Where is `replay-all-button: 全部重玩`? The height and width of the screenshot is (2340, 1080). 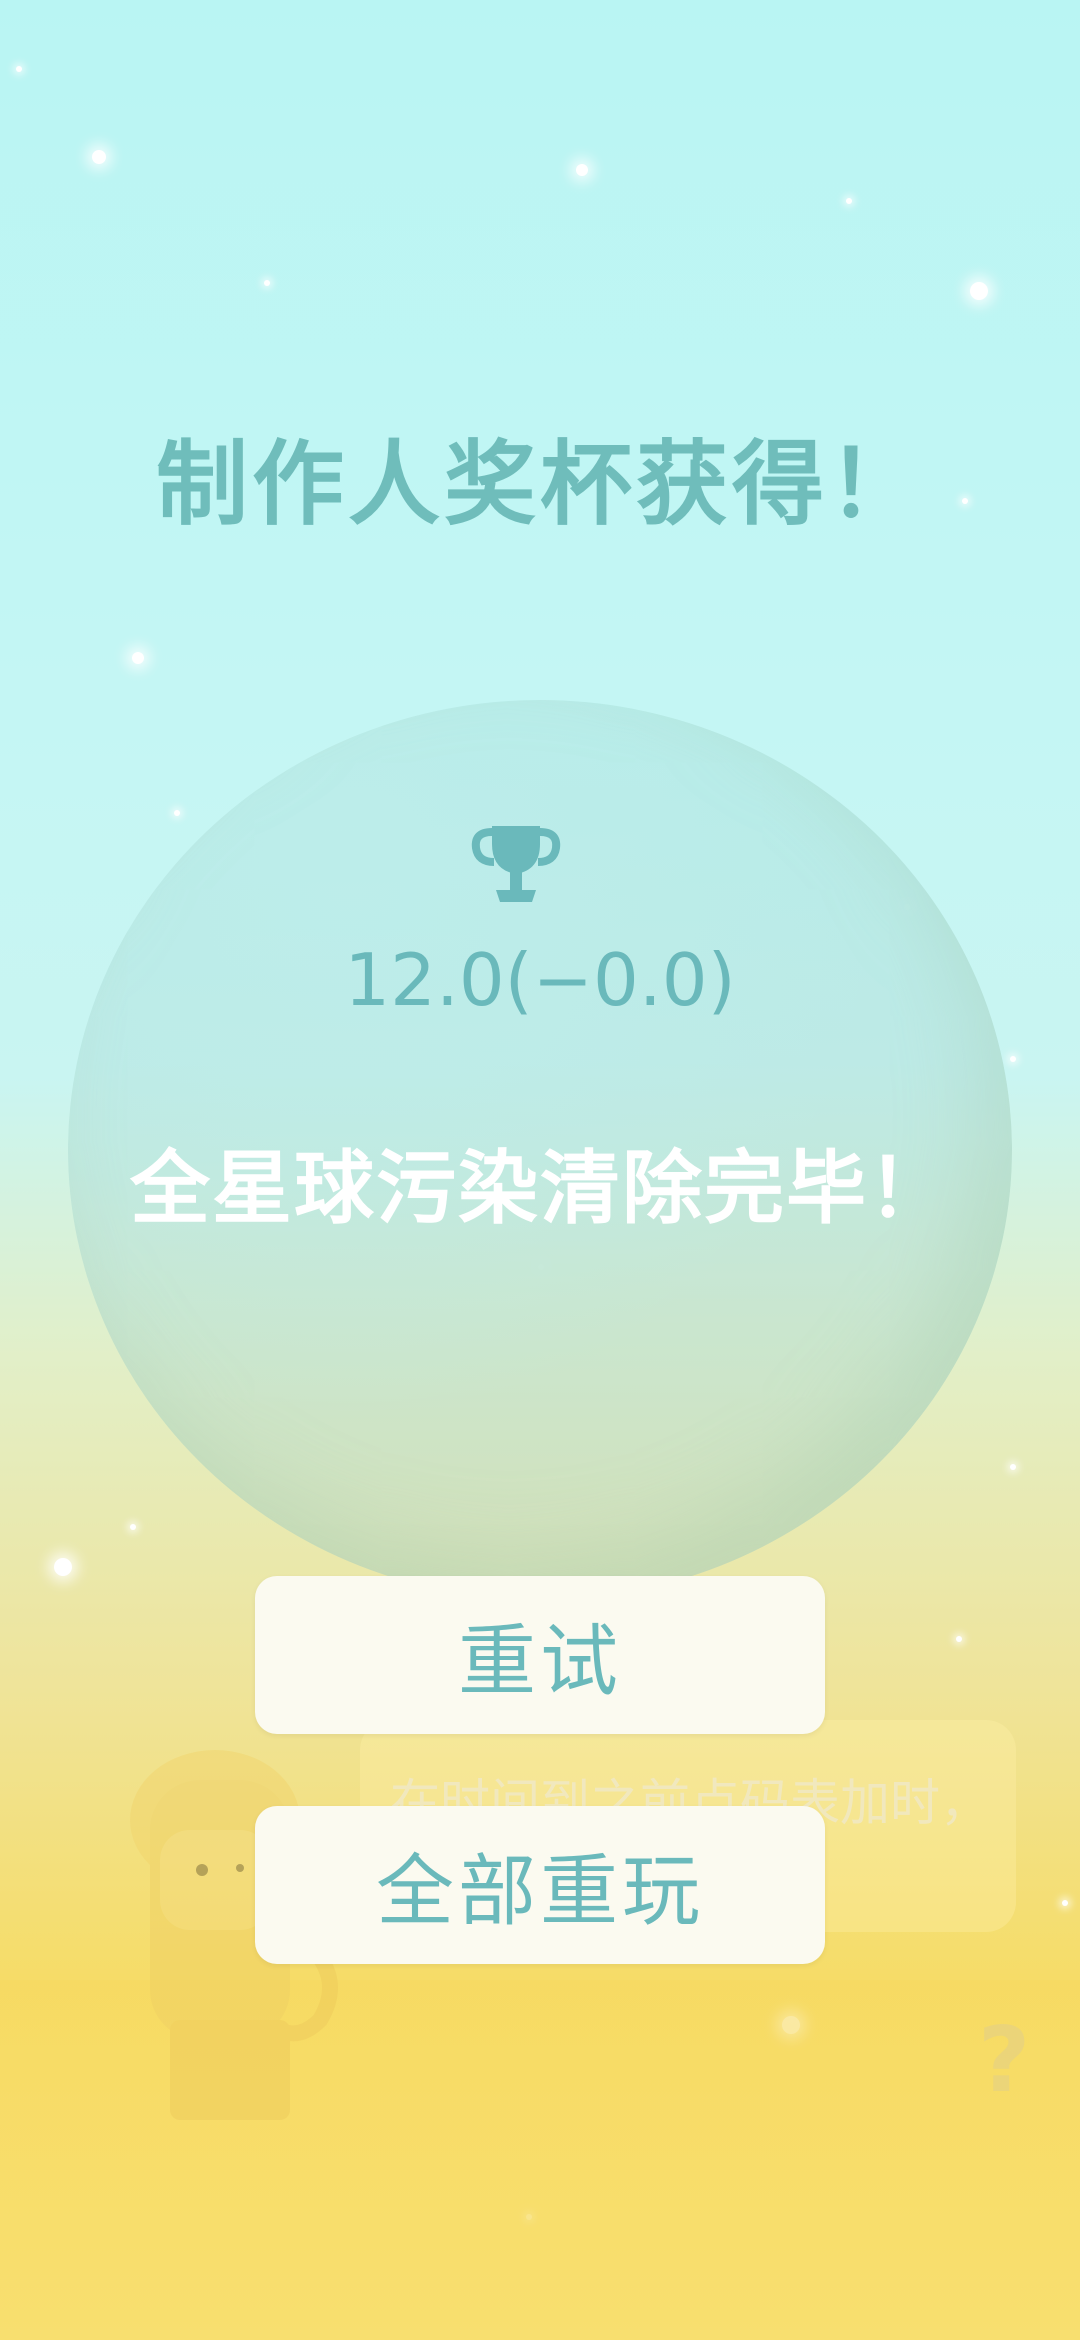 replay-all-button: 全部重玩 is located at coordinates (540, 1885).